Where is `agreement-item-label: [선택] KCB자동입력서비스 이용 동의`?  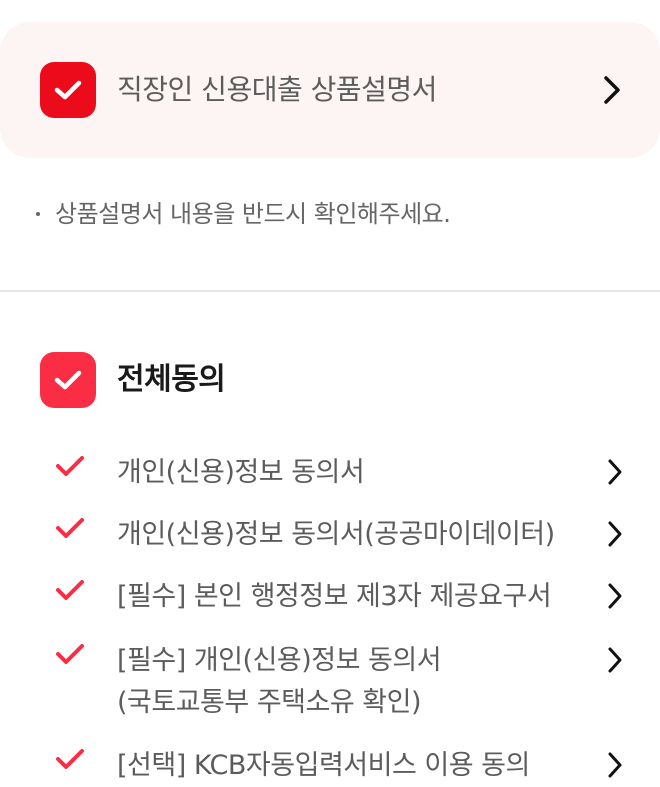
agreement-item-label: [선택] KCB자동입력서비스 이용 동의 is located at coordinates (323, 765).